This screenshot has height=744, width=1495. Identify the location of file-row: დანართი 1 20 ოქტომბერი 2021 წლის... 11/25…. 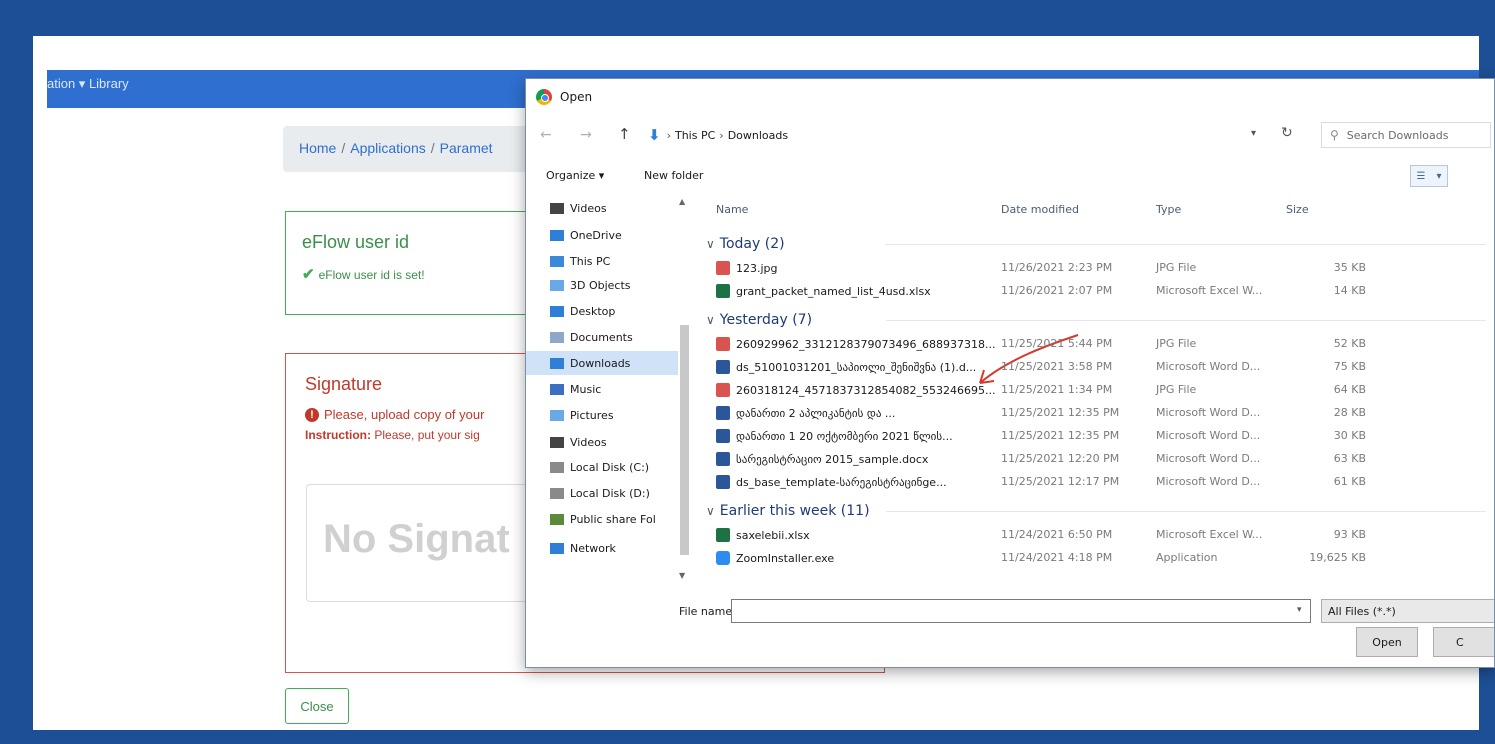
(1100, 436).